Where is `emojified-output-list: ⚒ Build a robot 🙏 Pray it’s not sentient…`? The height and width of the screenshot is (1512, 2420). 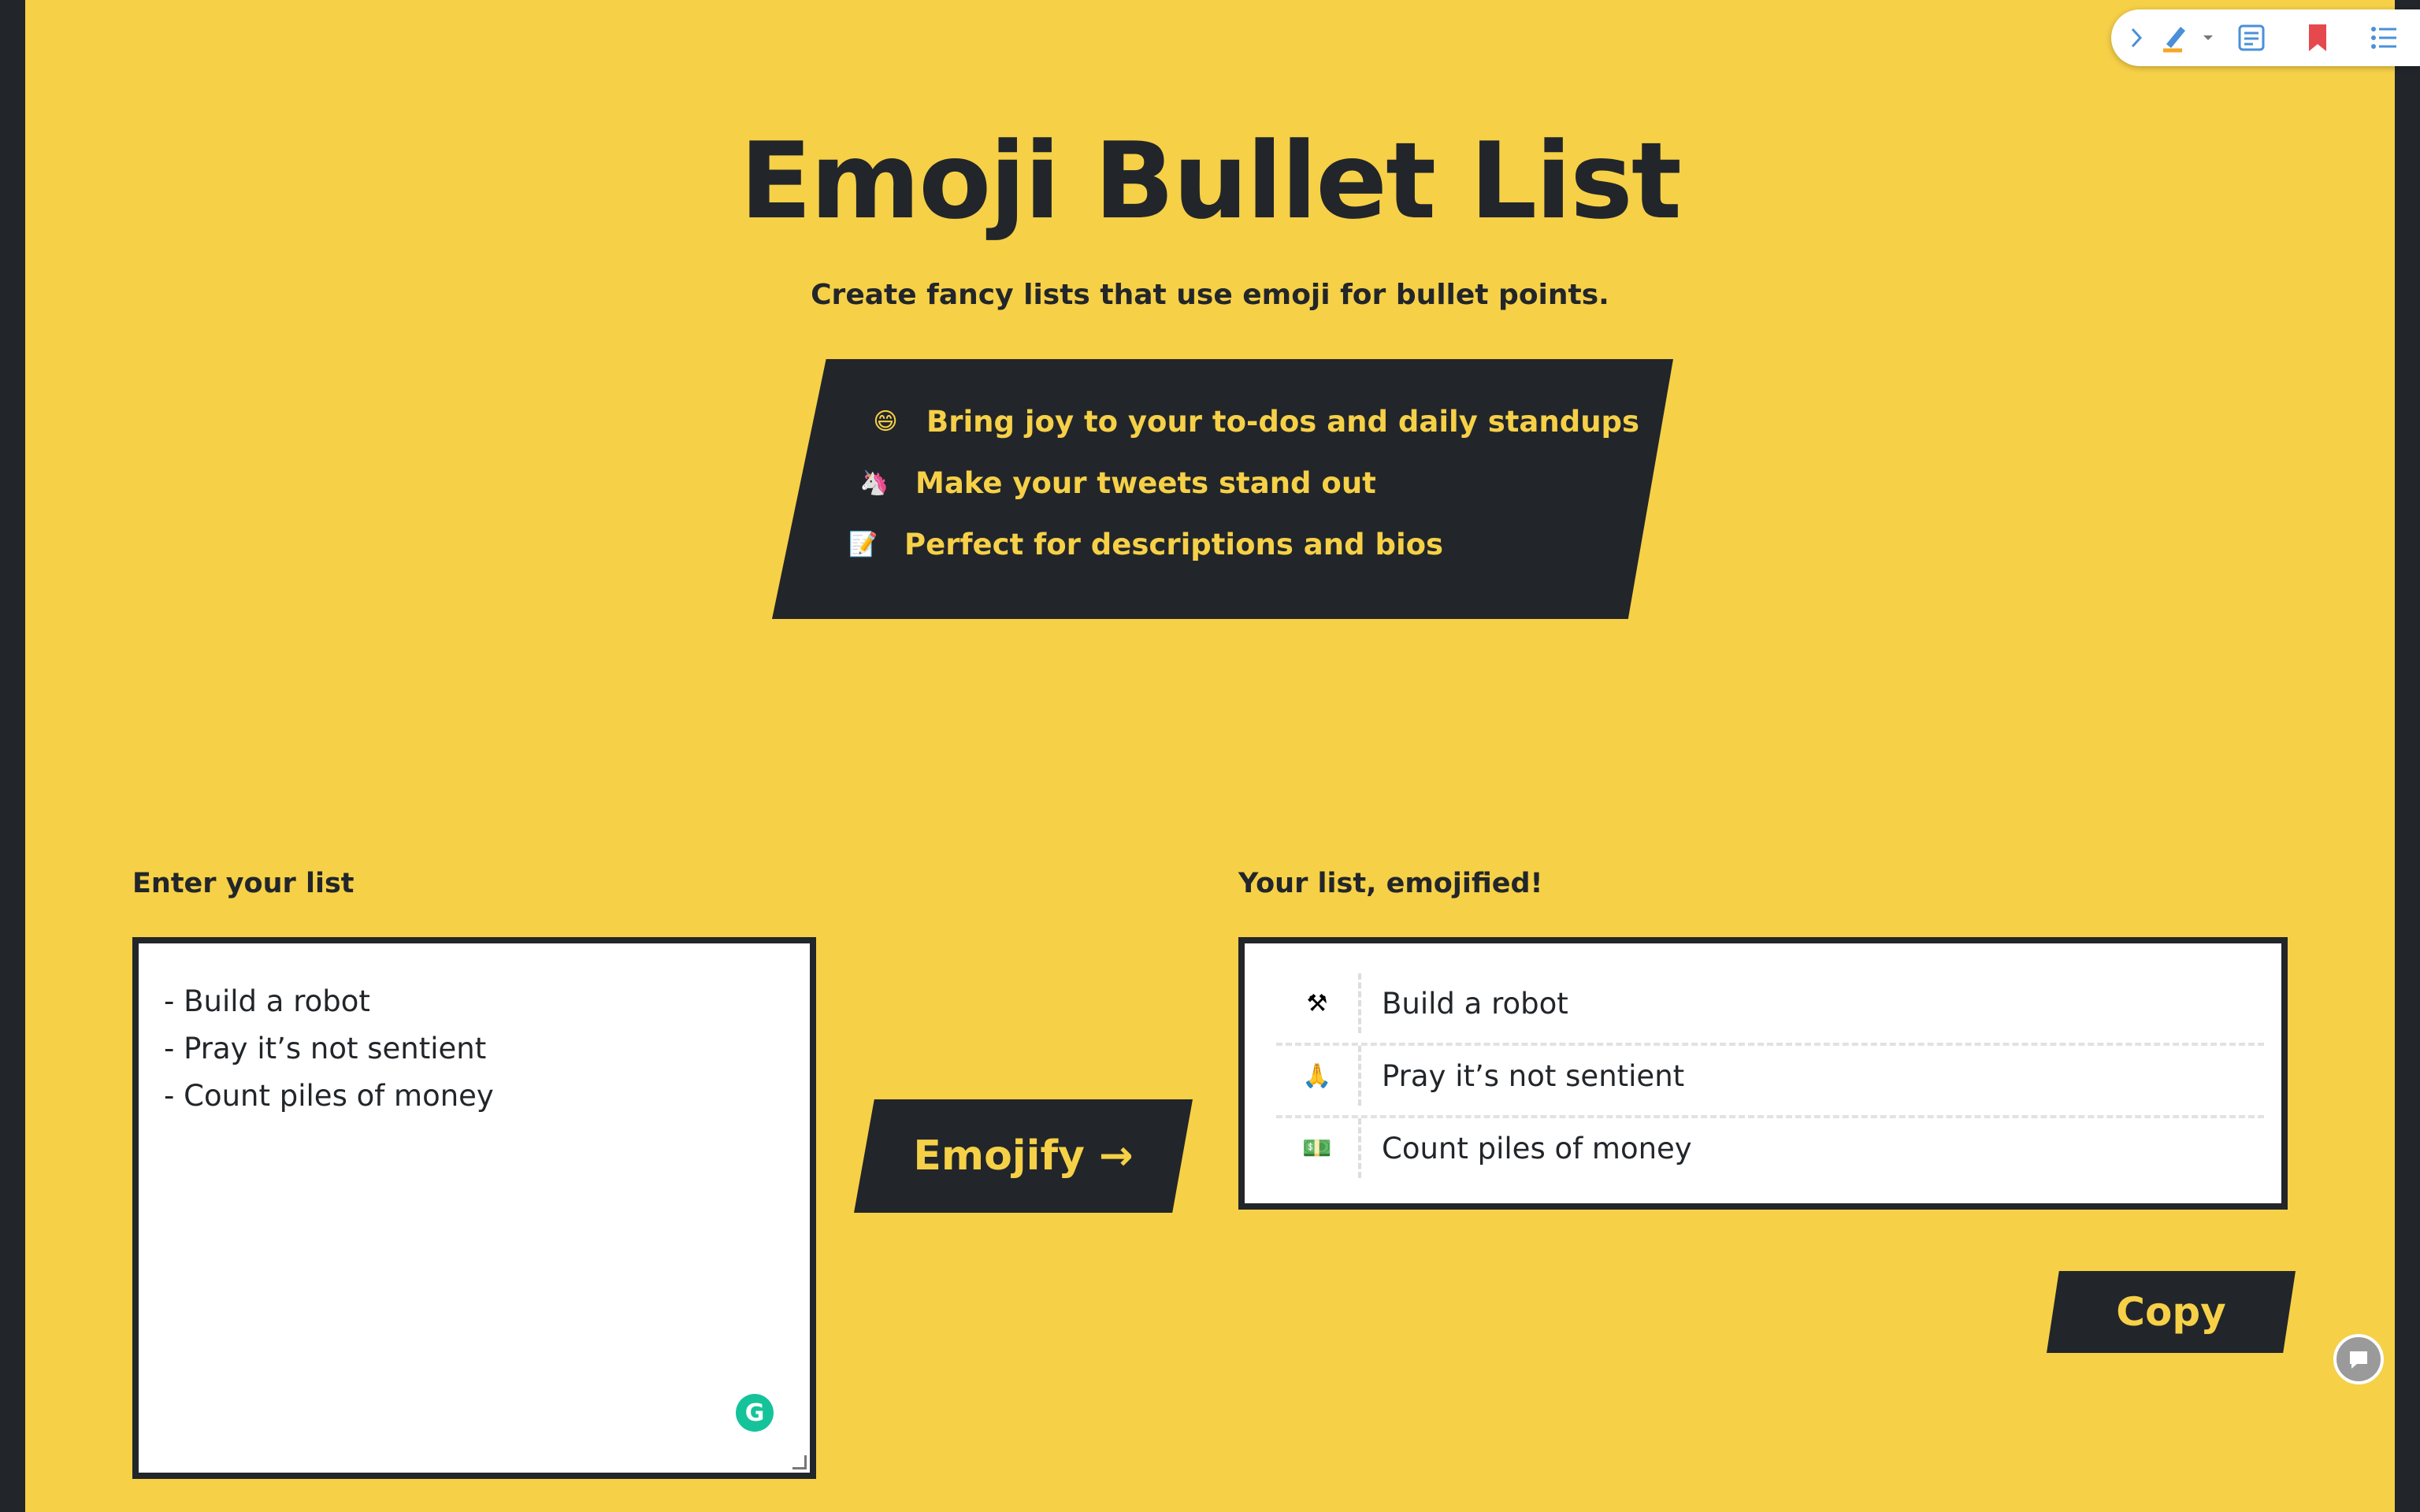
emojified-output-list: ⚒ Build a robot 🙏 Pray it’s not sentient… is located at coordinates (1763, 1073).